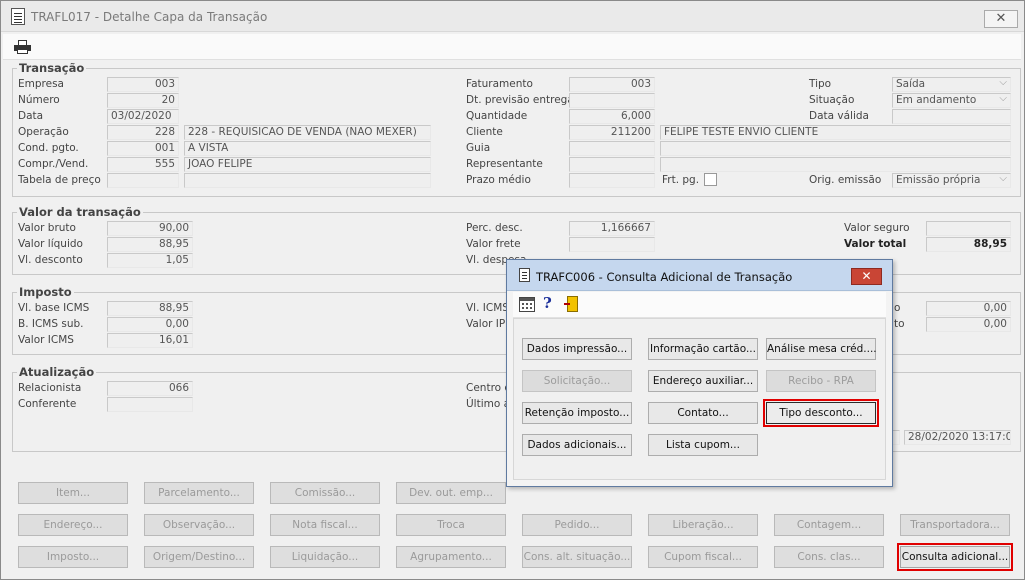 This screenshot has height=580, width=1025. Describe the element at coordinates (494, 228) in the screenshot. I see `perc-label: Perc. desc.` at that location.